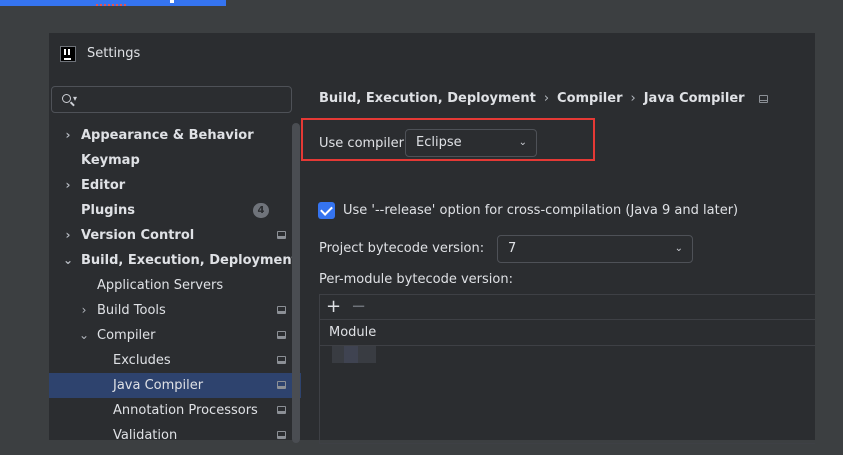  Describe the element at coordinates (175, 310) in the screenshot. I see `sidebar-item-build-tools: › Build Tools` at that location.